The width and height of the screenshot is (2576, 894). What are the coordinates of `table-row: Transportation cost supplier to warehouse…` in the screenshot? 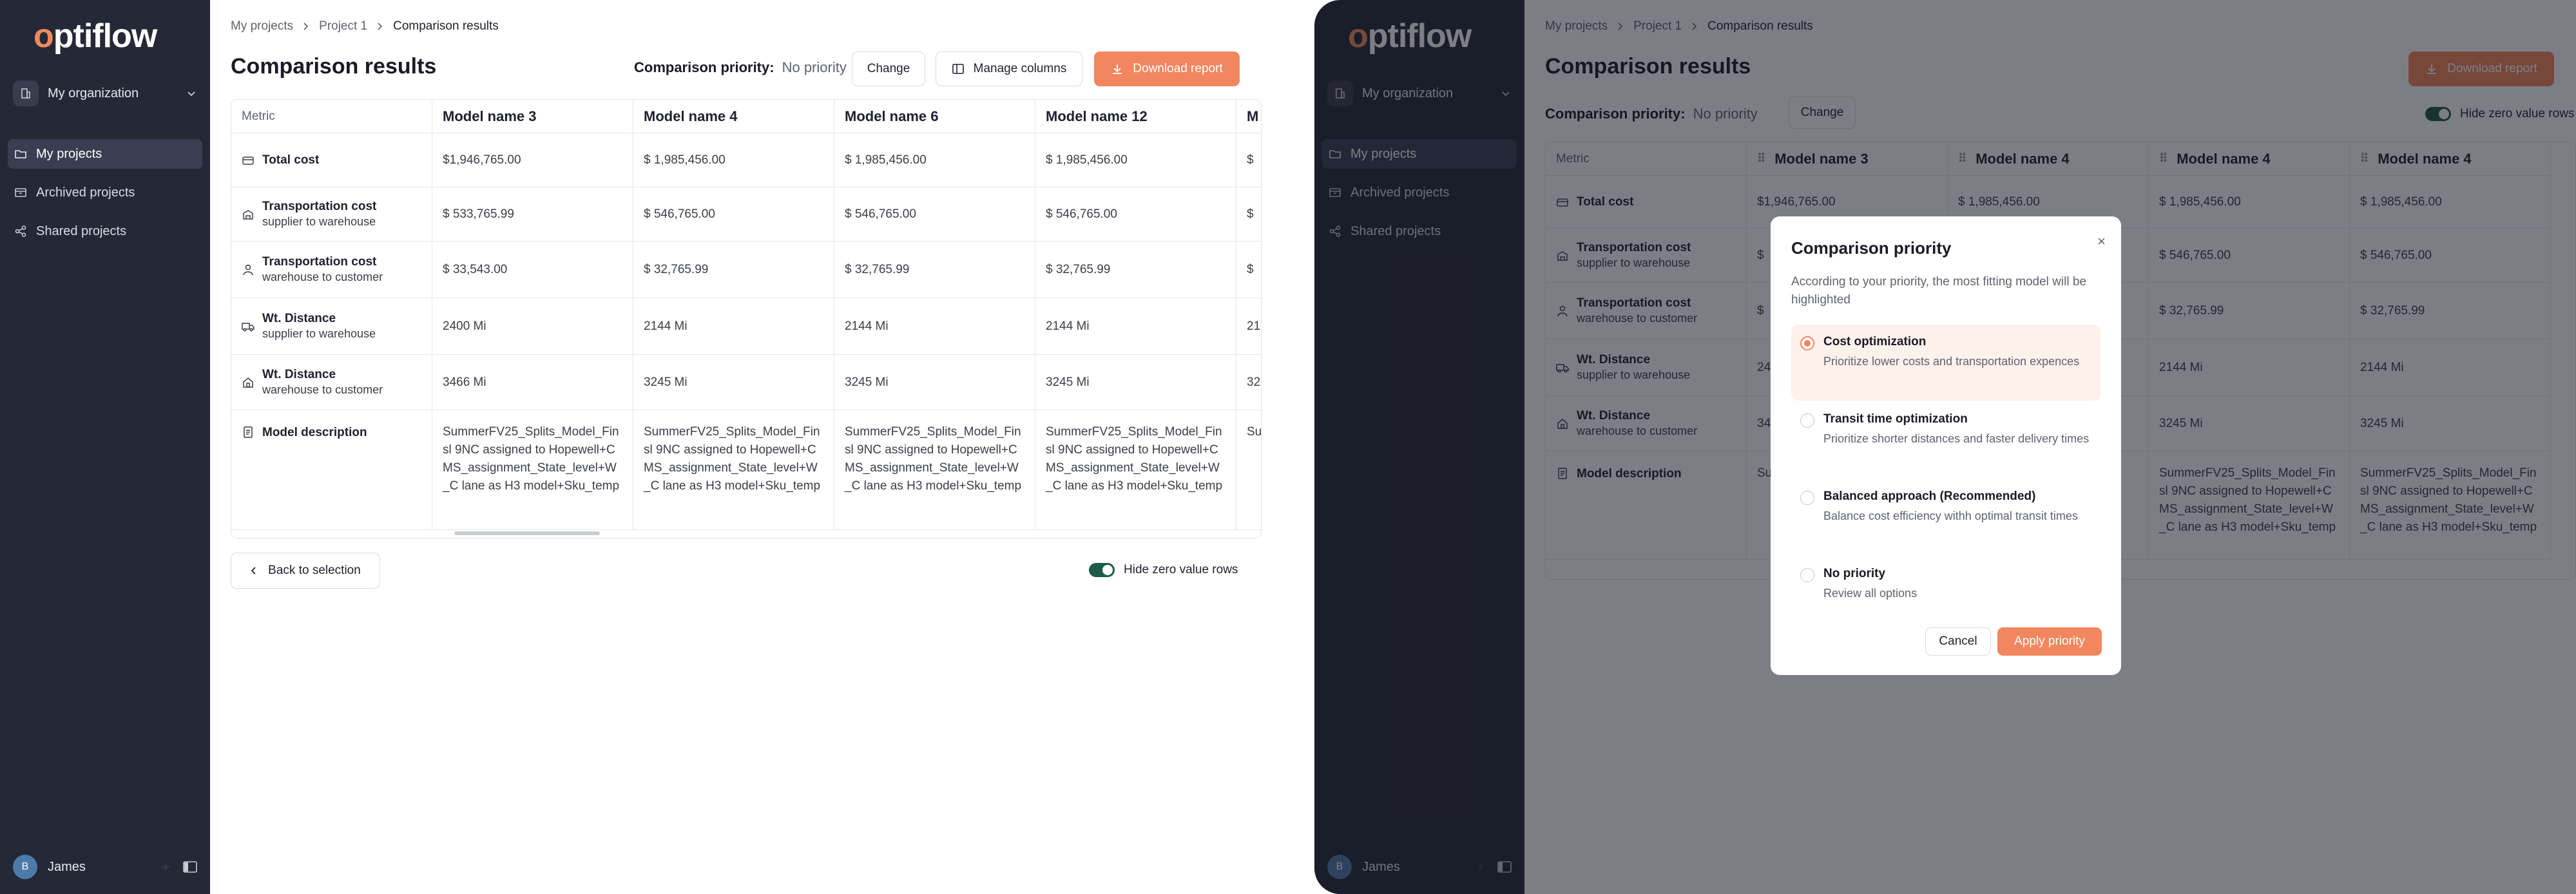 It's located at (746, 214).